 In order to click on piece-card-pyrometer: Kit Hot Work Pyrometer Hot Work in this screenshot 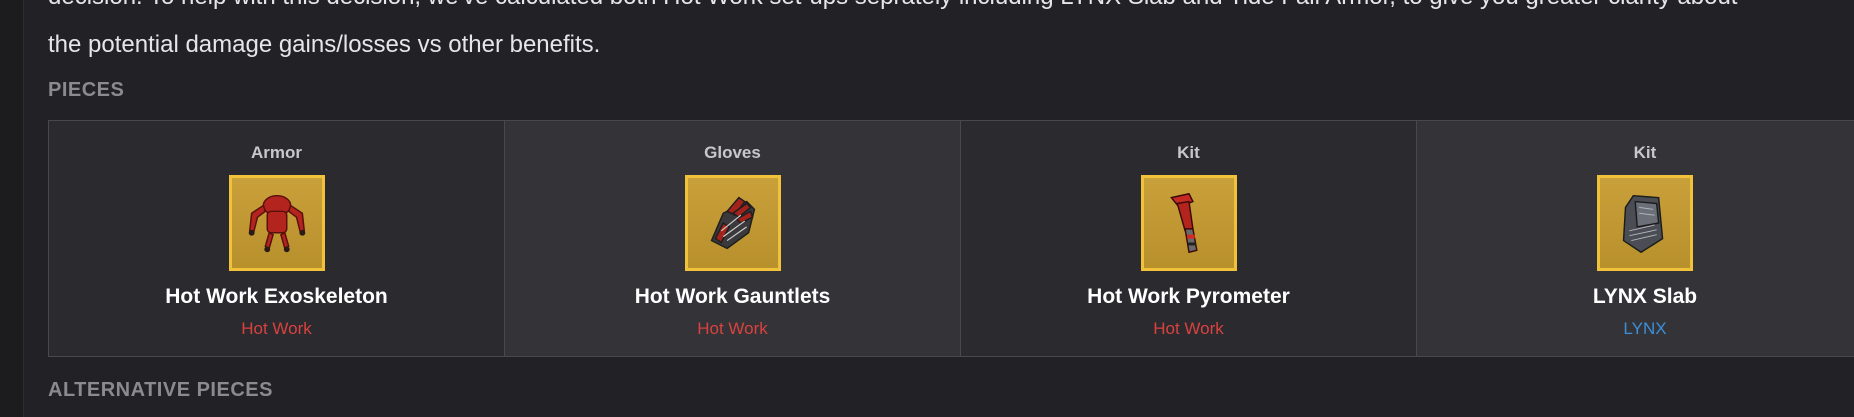, I will do `click(1189, 238)`.